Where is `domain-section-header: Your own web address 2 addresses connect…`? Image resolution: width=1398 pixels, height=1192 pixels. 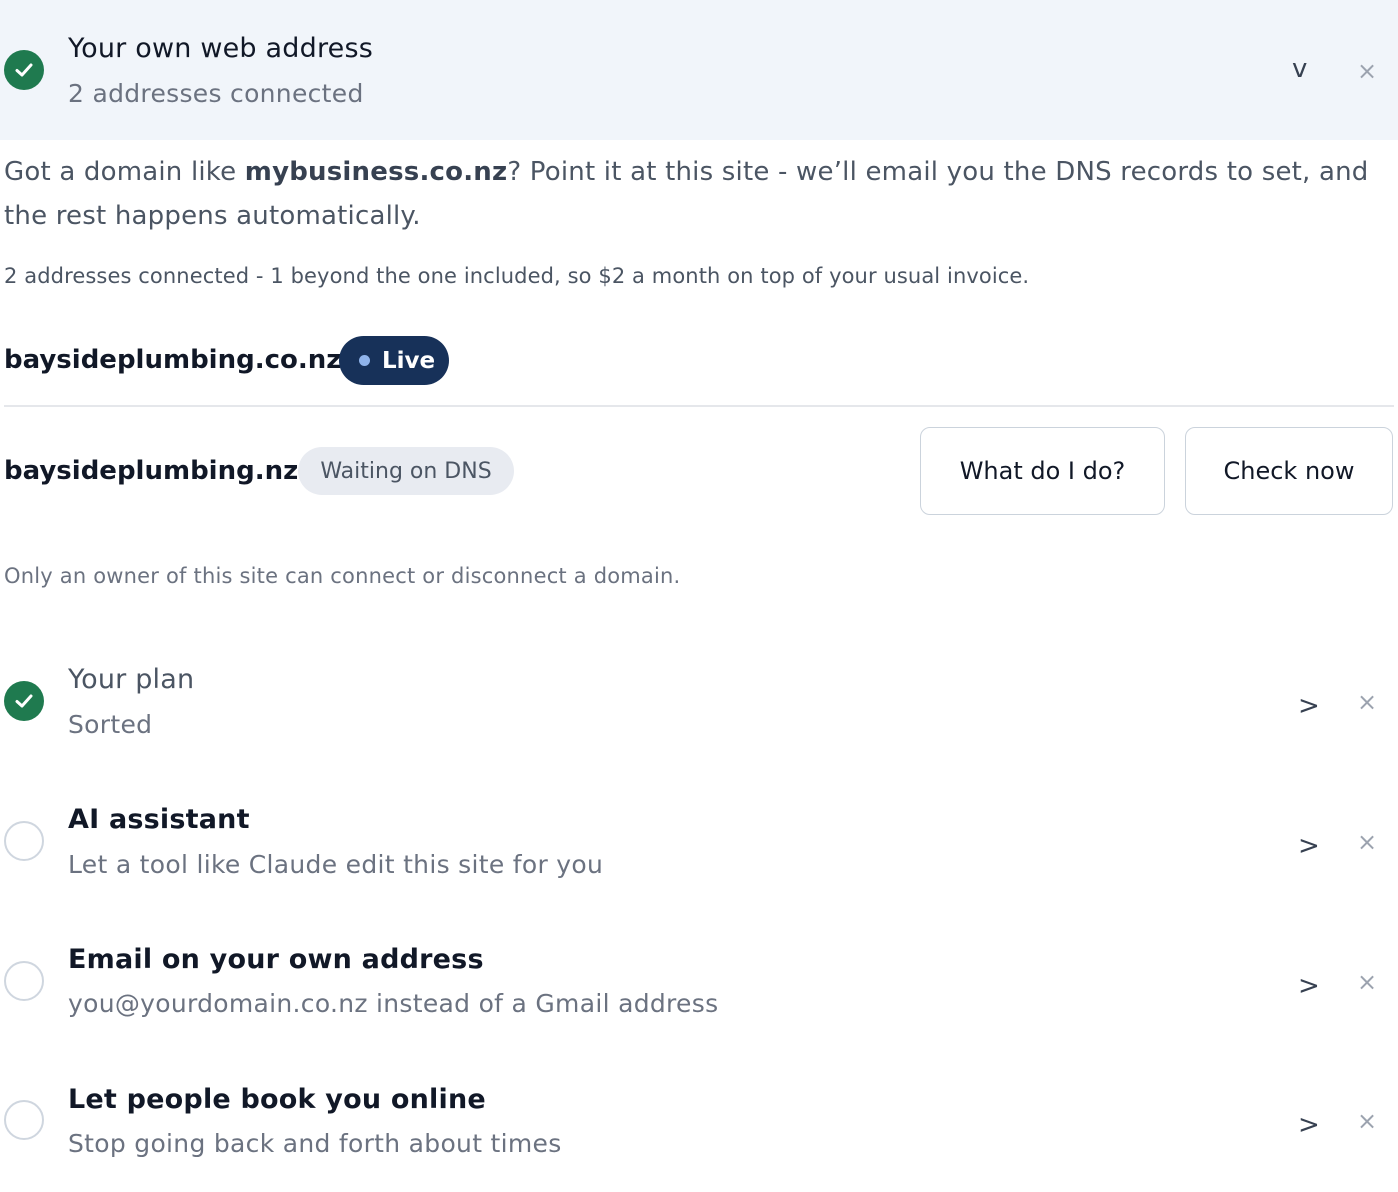 domain-section-header: Your own web address 2 addresses connect… is located at coordinates (699, 70).